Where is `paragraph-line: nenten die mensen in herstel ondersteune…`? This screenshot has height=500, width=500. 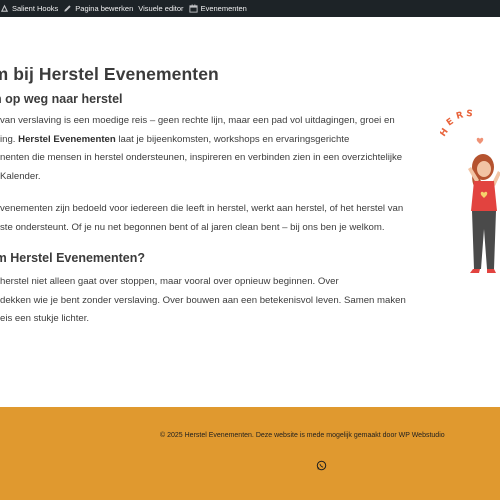 paragraph-line: nenten die mensen in herstel ondersteune… is located at coordinates (201, 157).